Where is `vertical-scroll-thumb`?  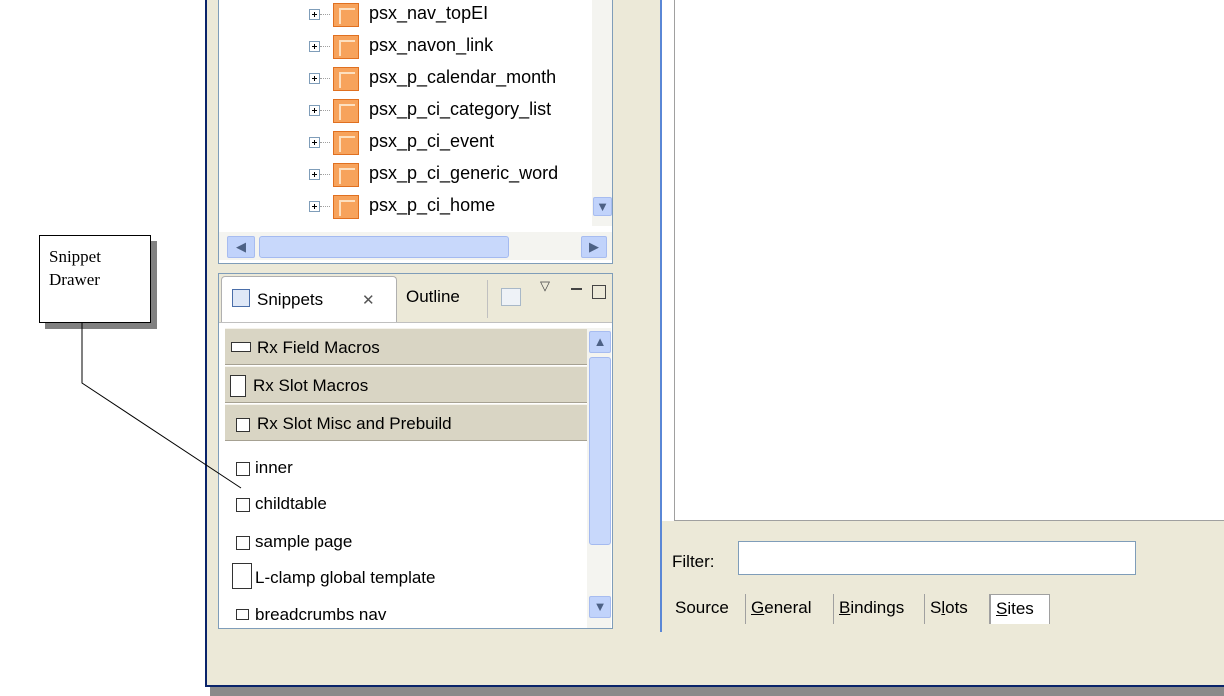
vertical-scroll-thumb is located at coordinates (600, 451).